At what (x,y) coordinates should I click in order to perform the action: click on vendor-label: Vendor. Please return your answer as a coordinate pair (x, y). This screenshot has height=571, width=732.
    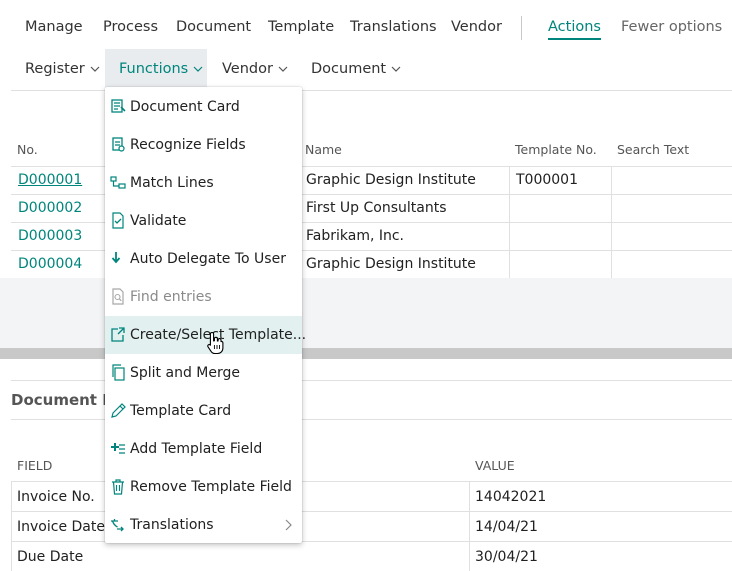
    Looking at the image, I should click on (247, 69).